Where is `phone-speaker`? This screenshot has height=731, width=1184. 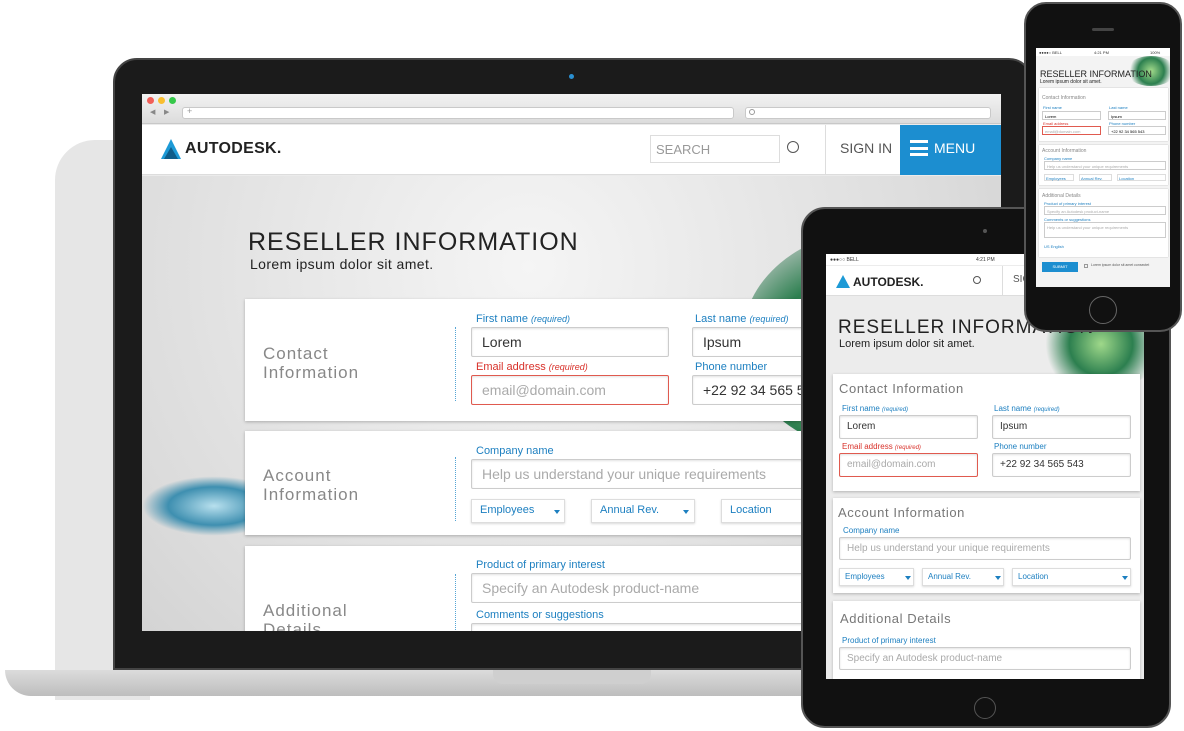 phone-speaker is located at coordinates (1103, 29).